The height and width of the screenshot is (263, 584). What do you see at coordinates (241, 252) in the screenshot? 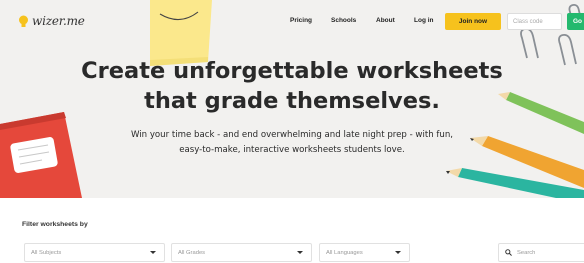
I see `grades-select: All Grades` at bounding box center [241, 252].